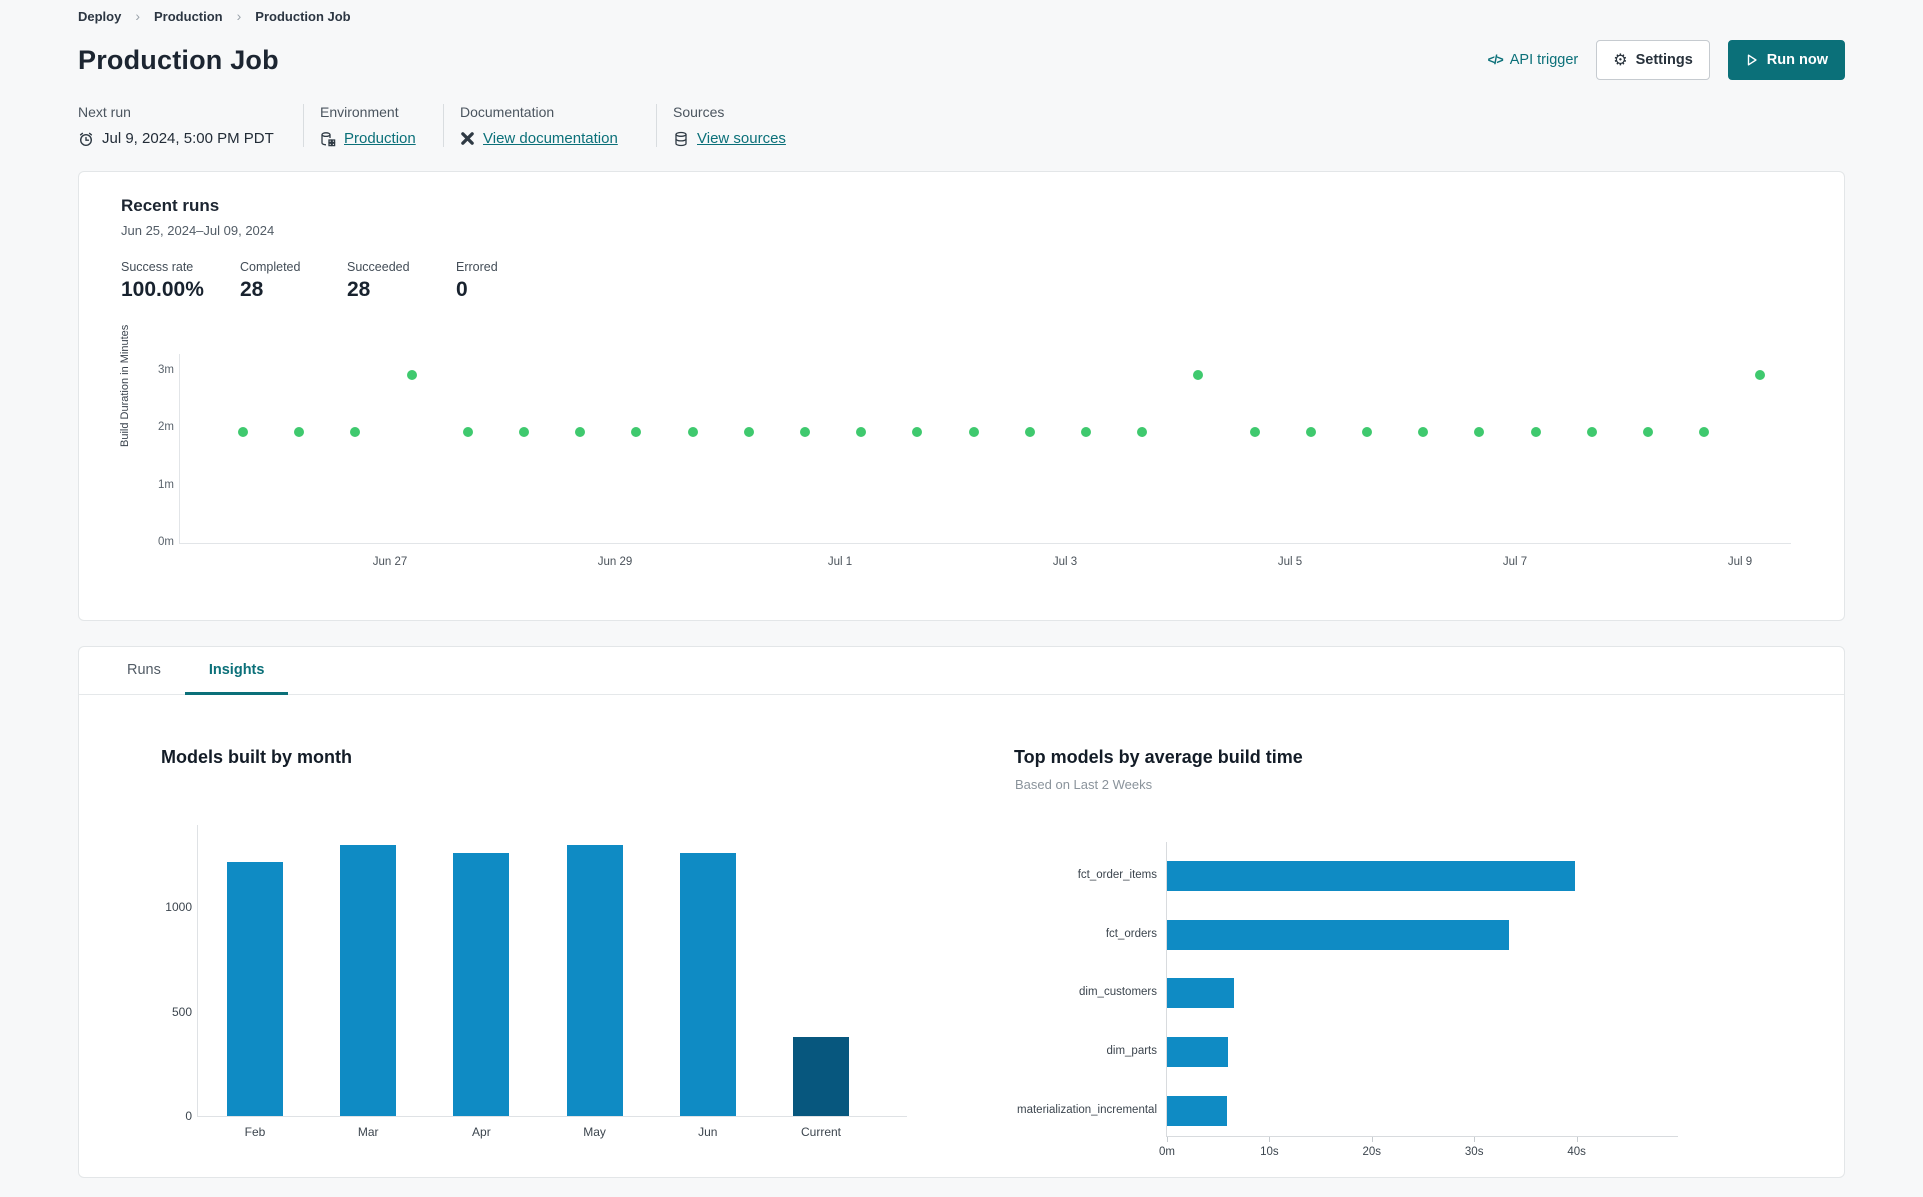 This screenshot has width=1923, height=1197. I want to click on run-now-label: Run now, so click(1797, 60).